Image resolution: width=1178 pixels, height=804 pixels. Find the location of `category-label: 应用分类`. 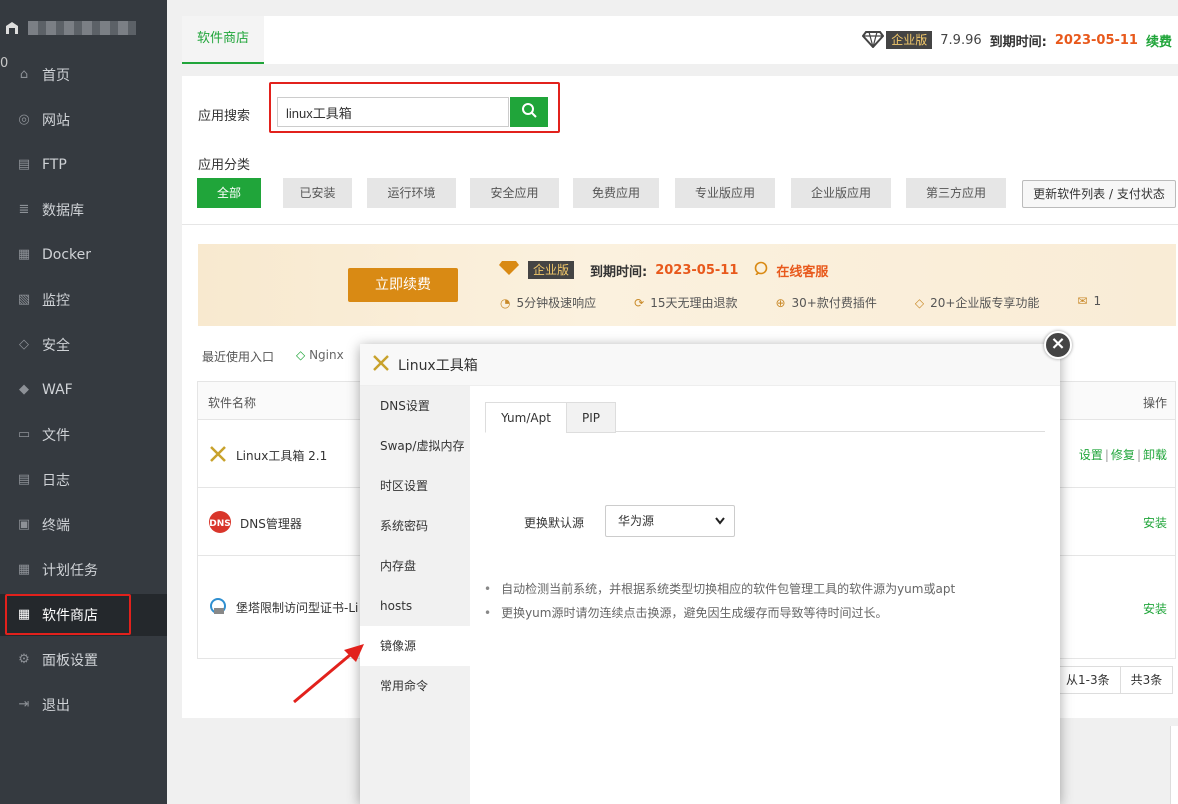

category-label: 应用分类 is located at coordinates (224, 165).